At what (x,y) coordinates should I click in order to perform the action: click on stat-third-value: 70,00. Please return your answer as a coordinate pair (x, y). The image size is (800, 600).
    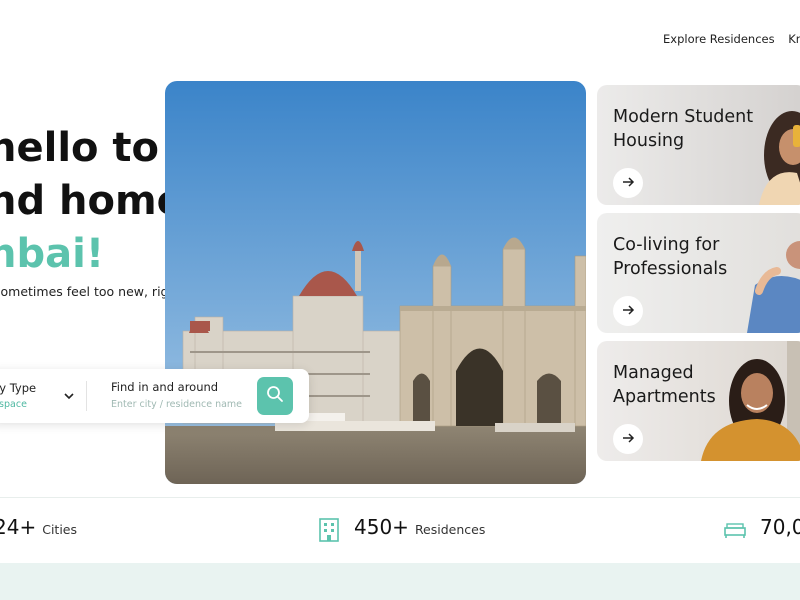
    Looking at the image, I should click on (780, 527).